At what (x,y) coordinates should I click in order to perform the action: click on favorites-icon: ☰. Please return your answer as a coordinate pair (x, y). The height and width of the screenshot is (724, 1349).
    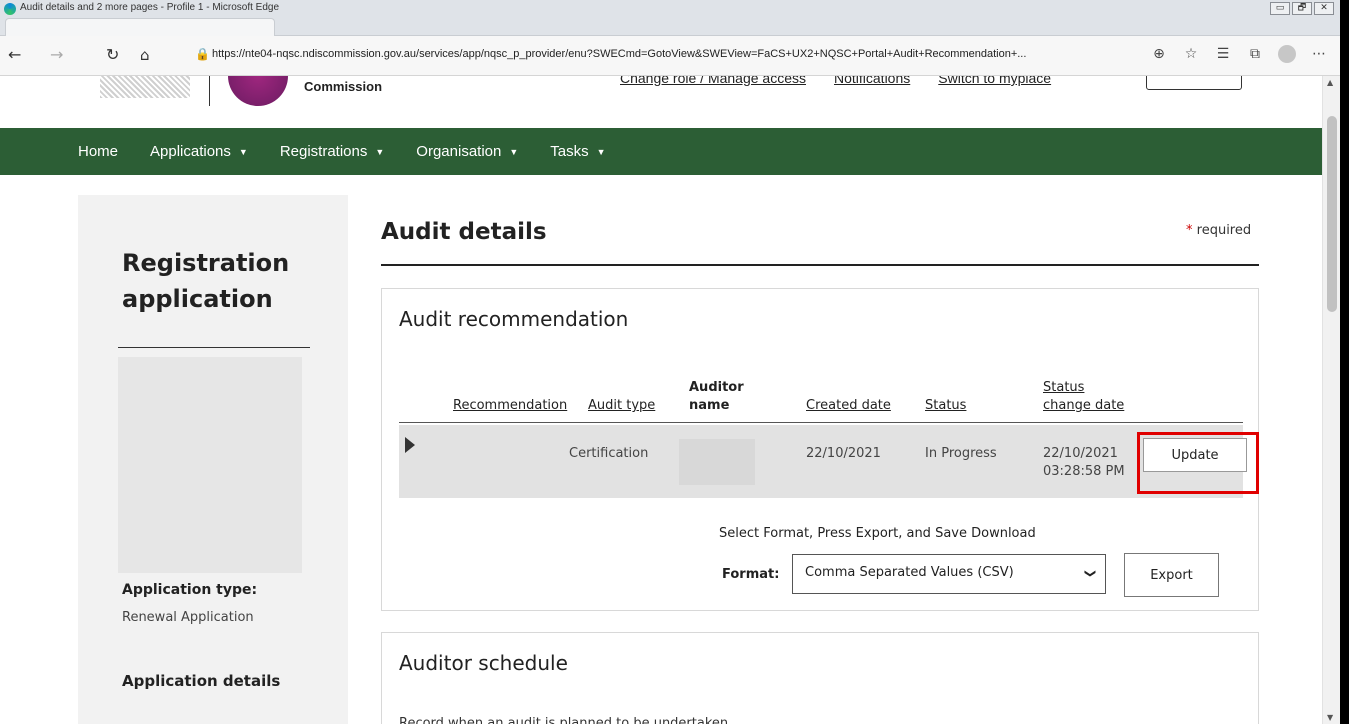
    Looking at the image, I should click on (1223, 54).